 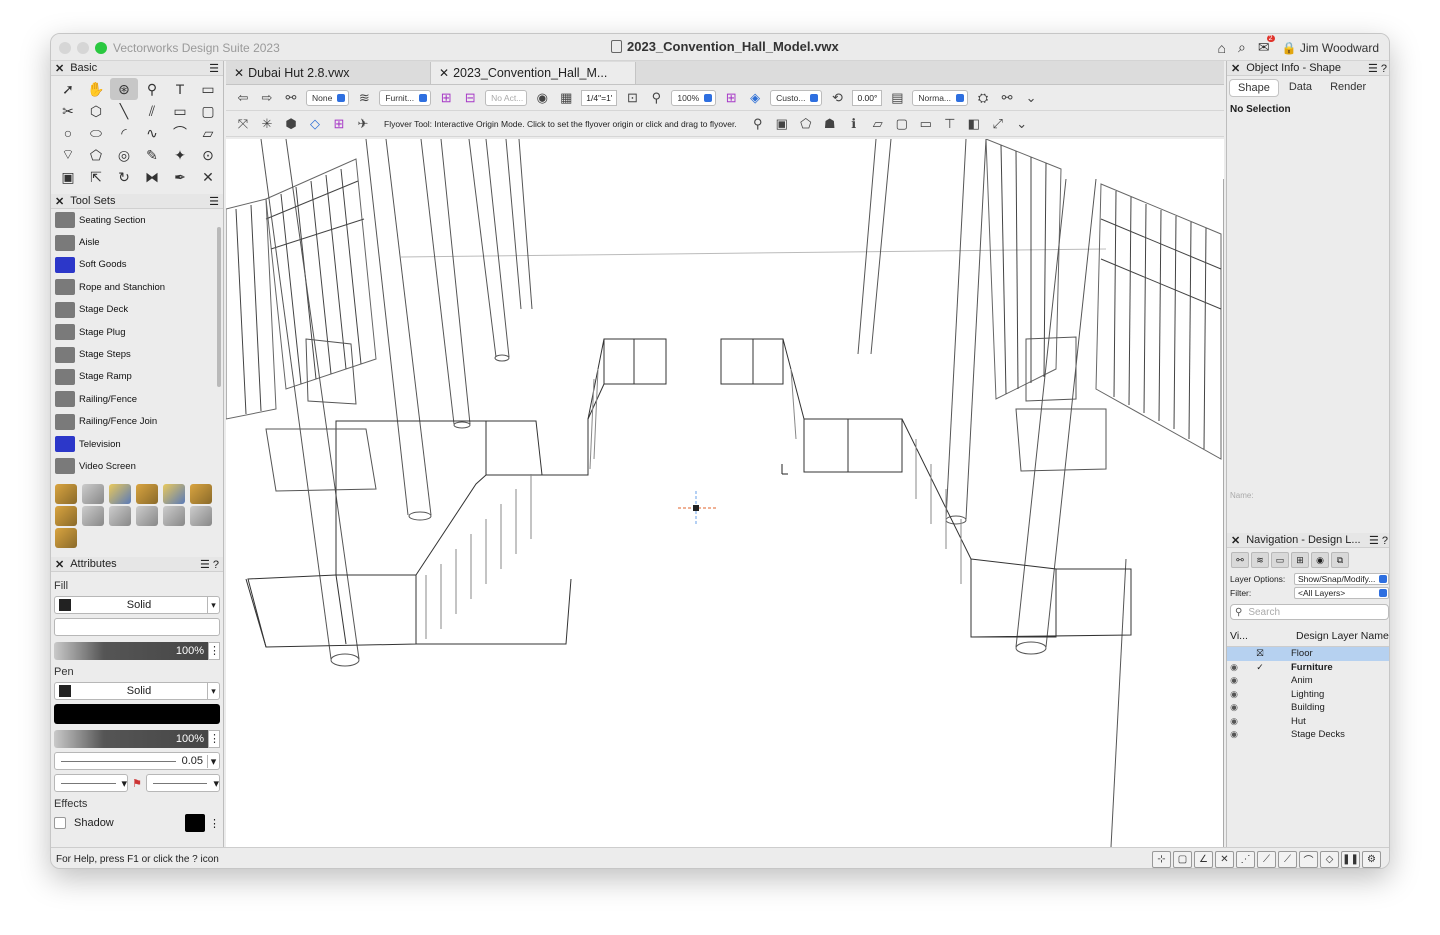 I want to click on rectangle-icon: ▭, so click(x=926, y=124).